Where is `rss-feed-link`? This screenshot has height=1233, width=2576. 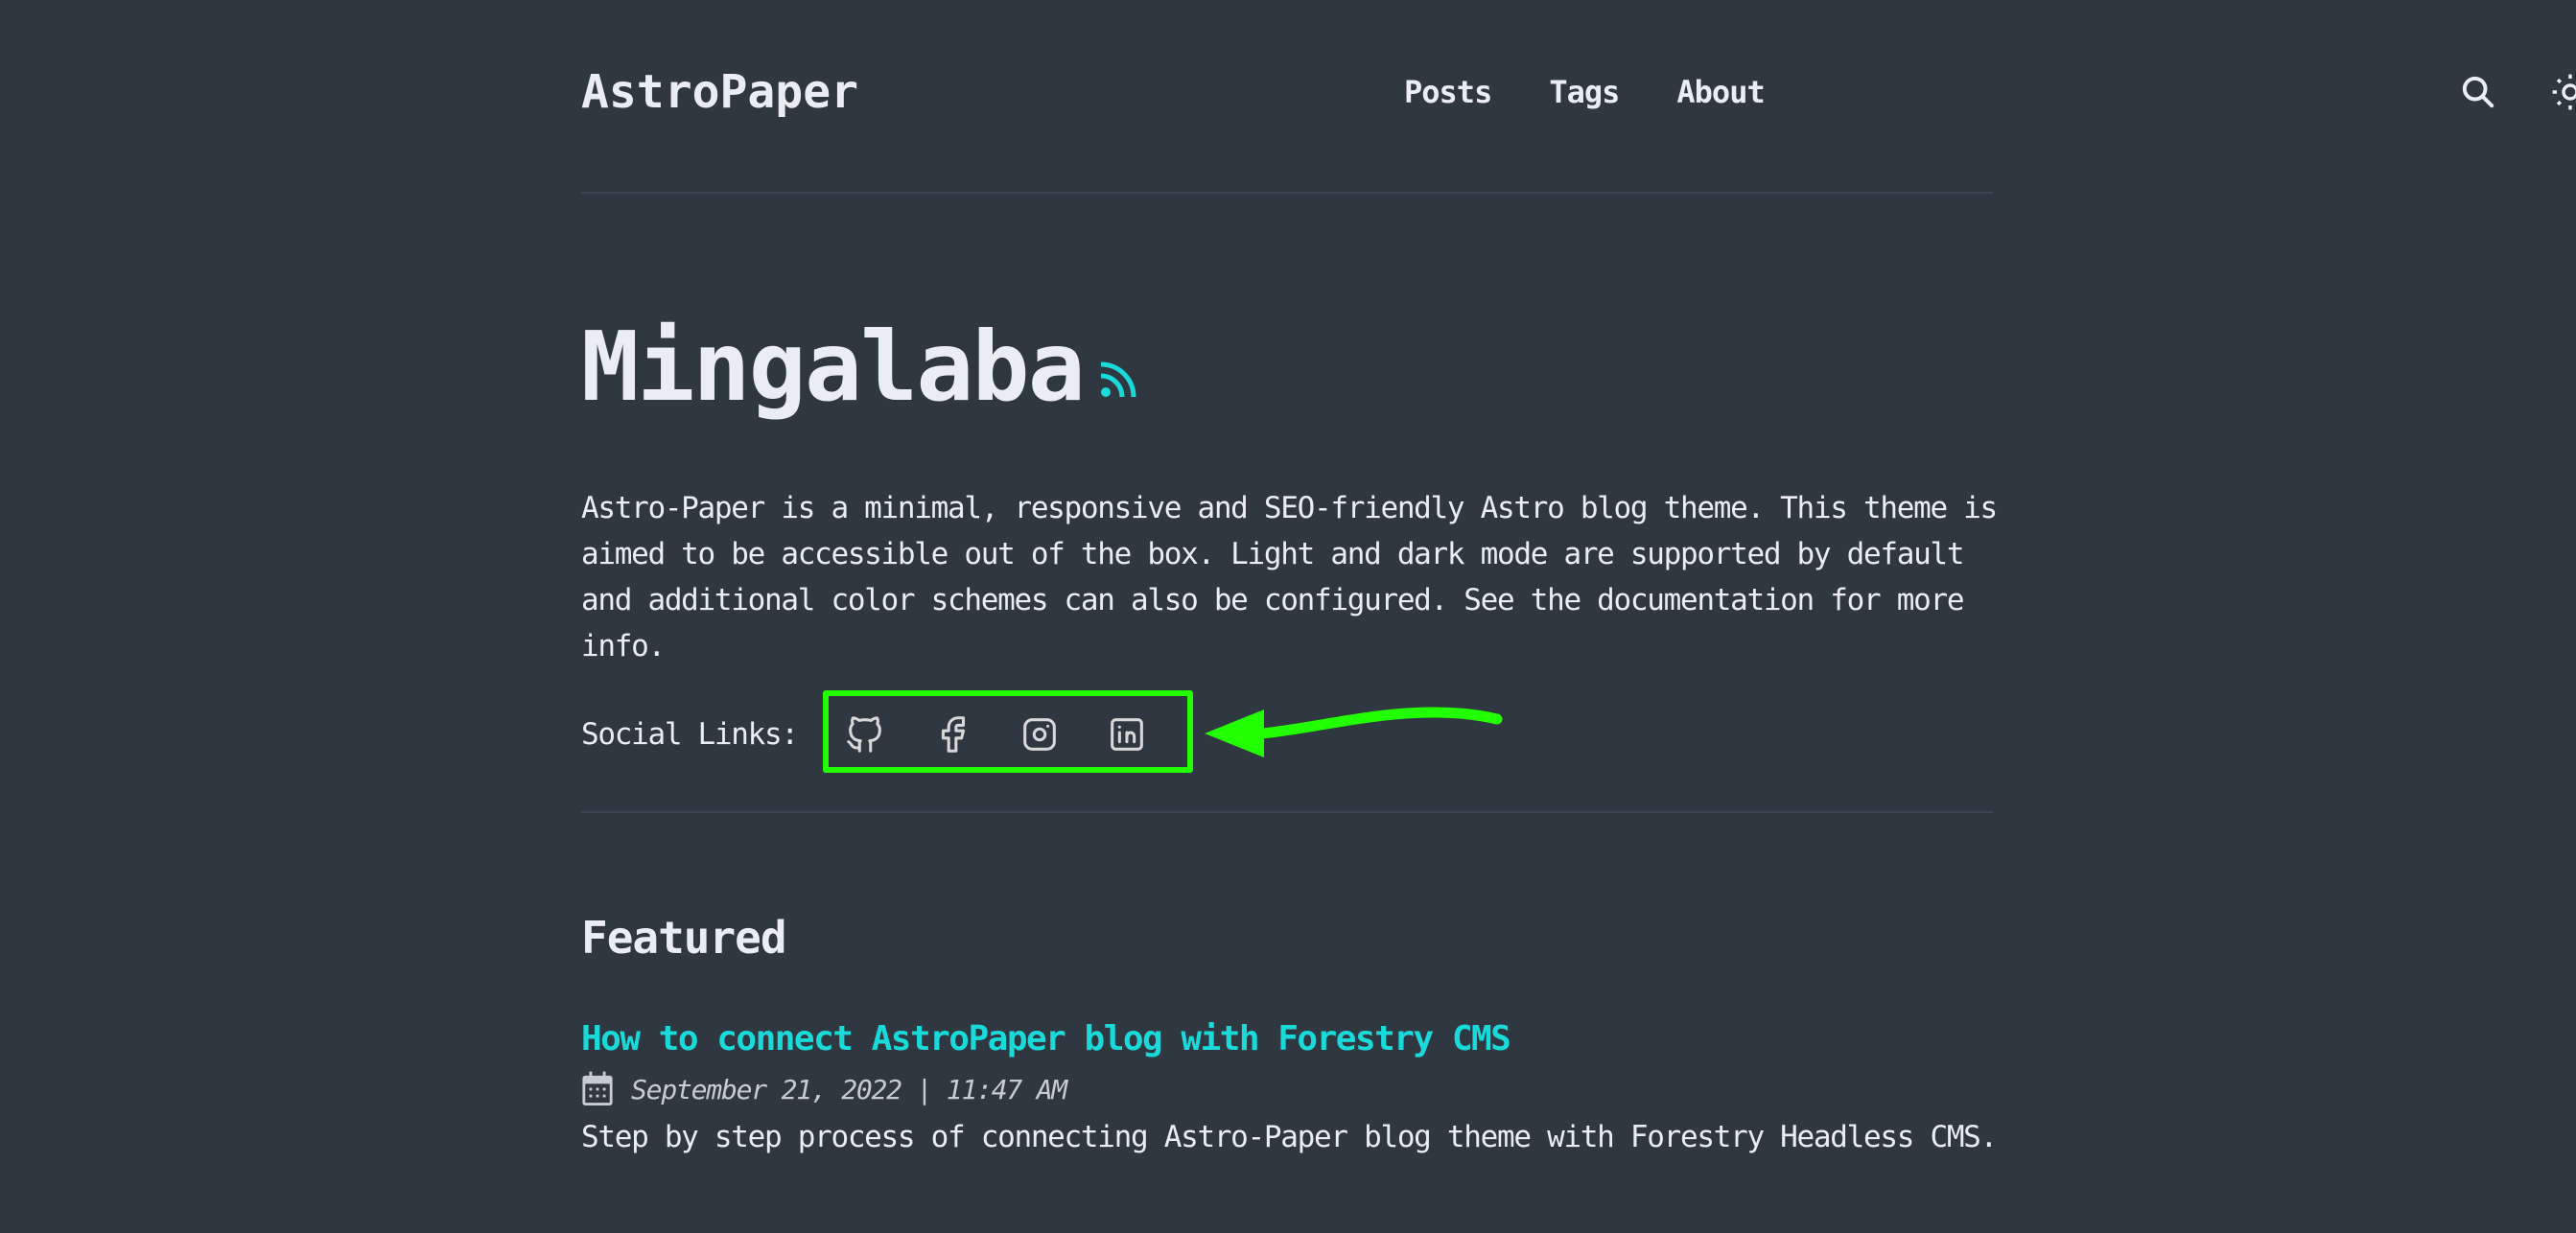 rss-feed-link is located at coordinates (1117, 381).